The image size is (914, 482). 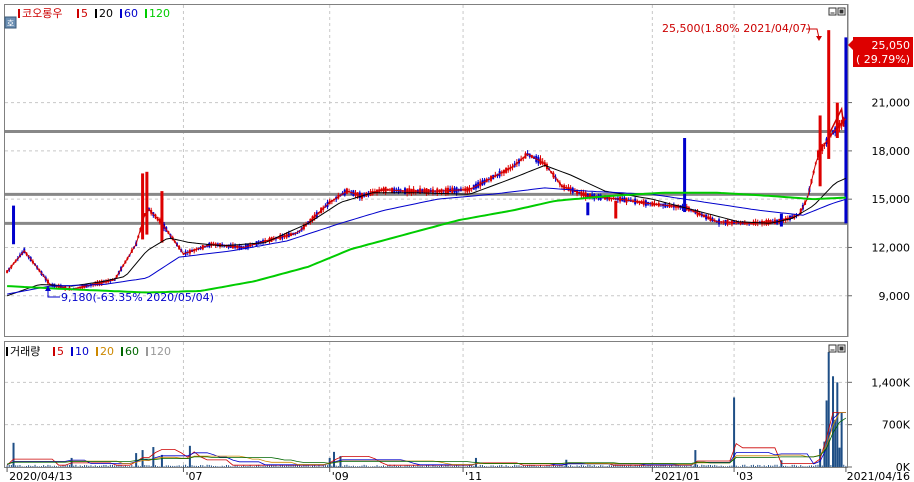 I want to click on price-minimize-button, so click(x=832, y=11).